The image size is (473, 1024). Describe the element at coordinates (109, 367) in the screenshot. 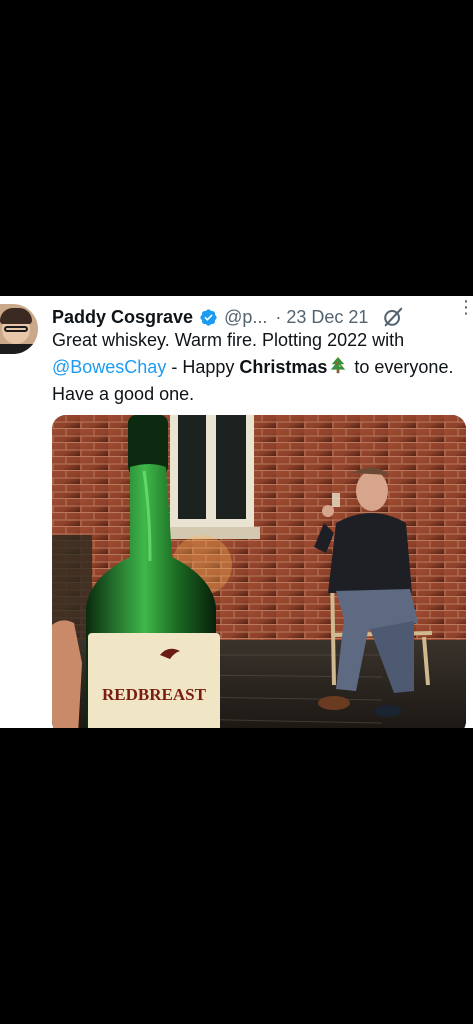

I see `mention-link: @BowesChay` at that location.